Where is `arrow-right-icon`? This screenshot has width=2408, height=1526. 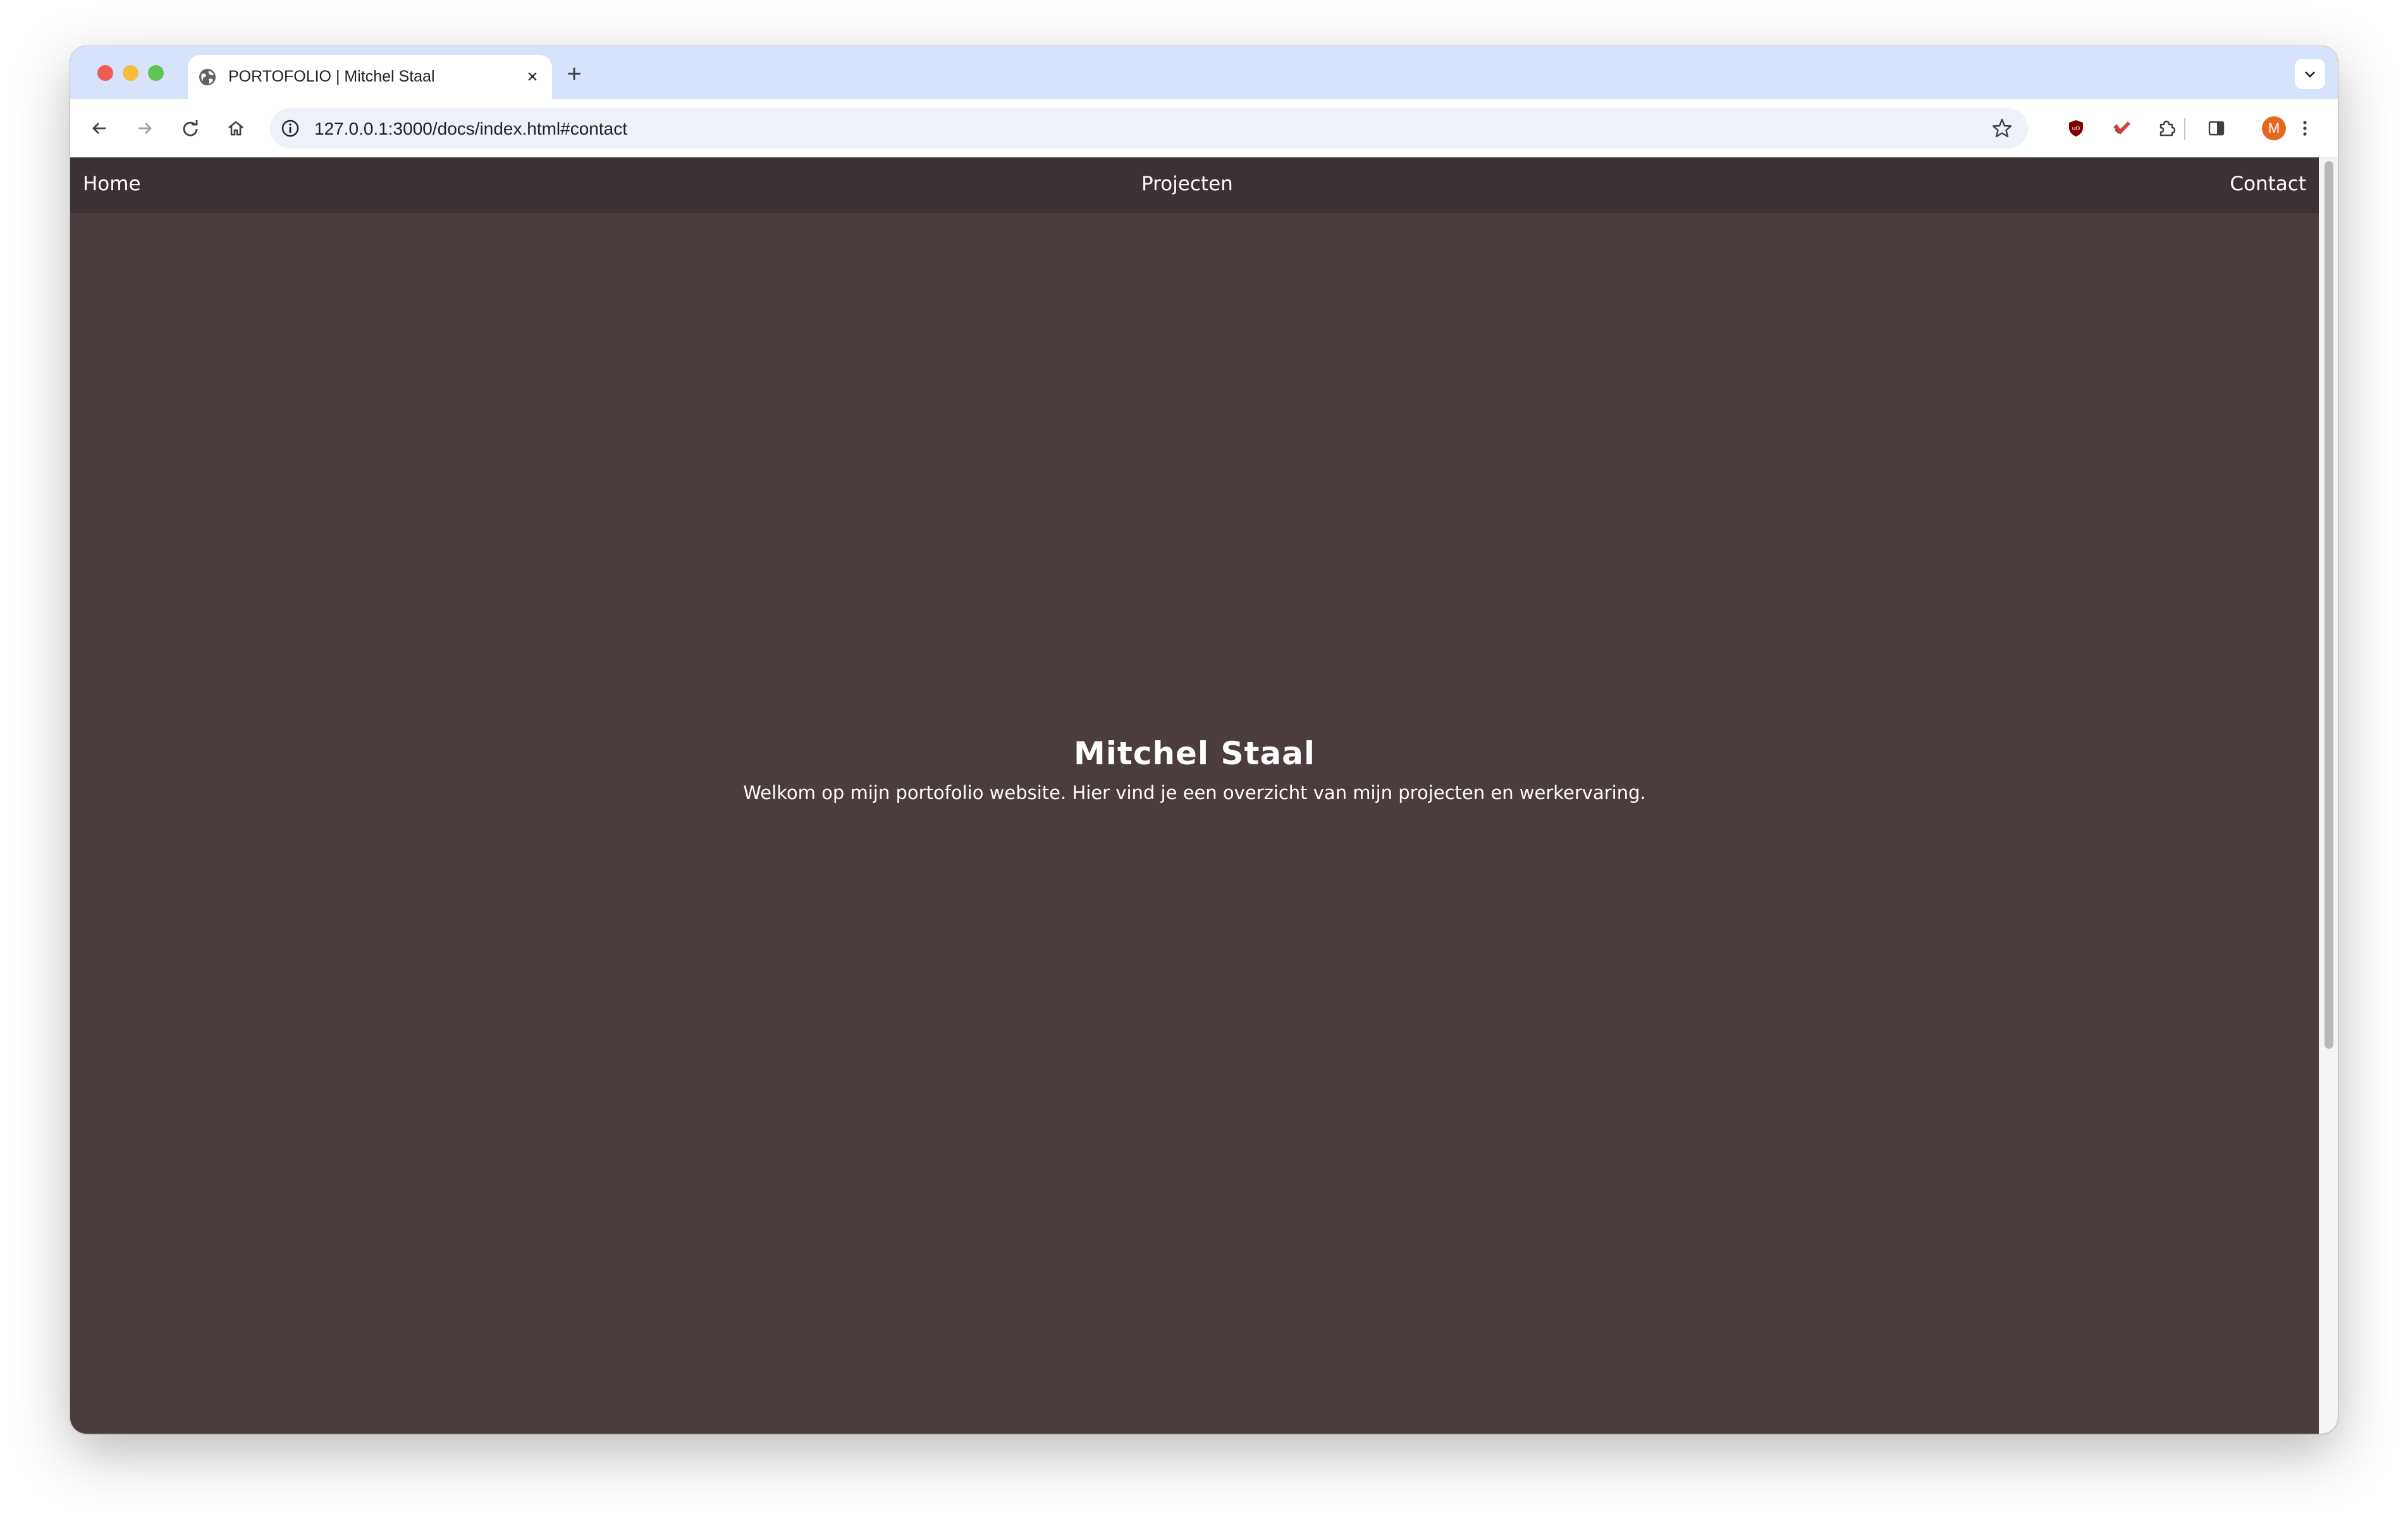 arrow-right-icon is located at coordinates (145, 128).